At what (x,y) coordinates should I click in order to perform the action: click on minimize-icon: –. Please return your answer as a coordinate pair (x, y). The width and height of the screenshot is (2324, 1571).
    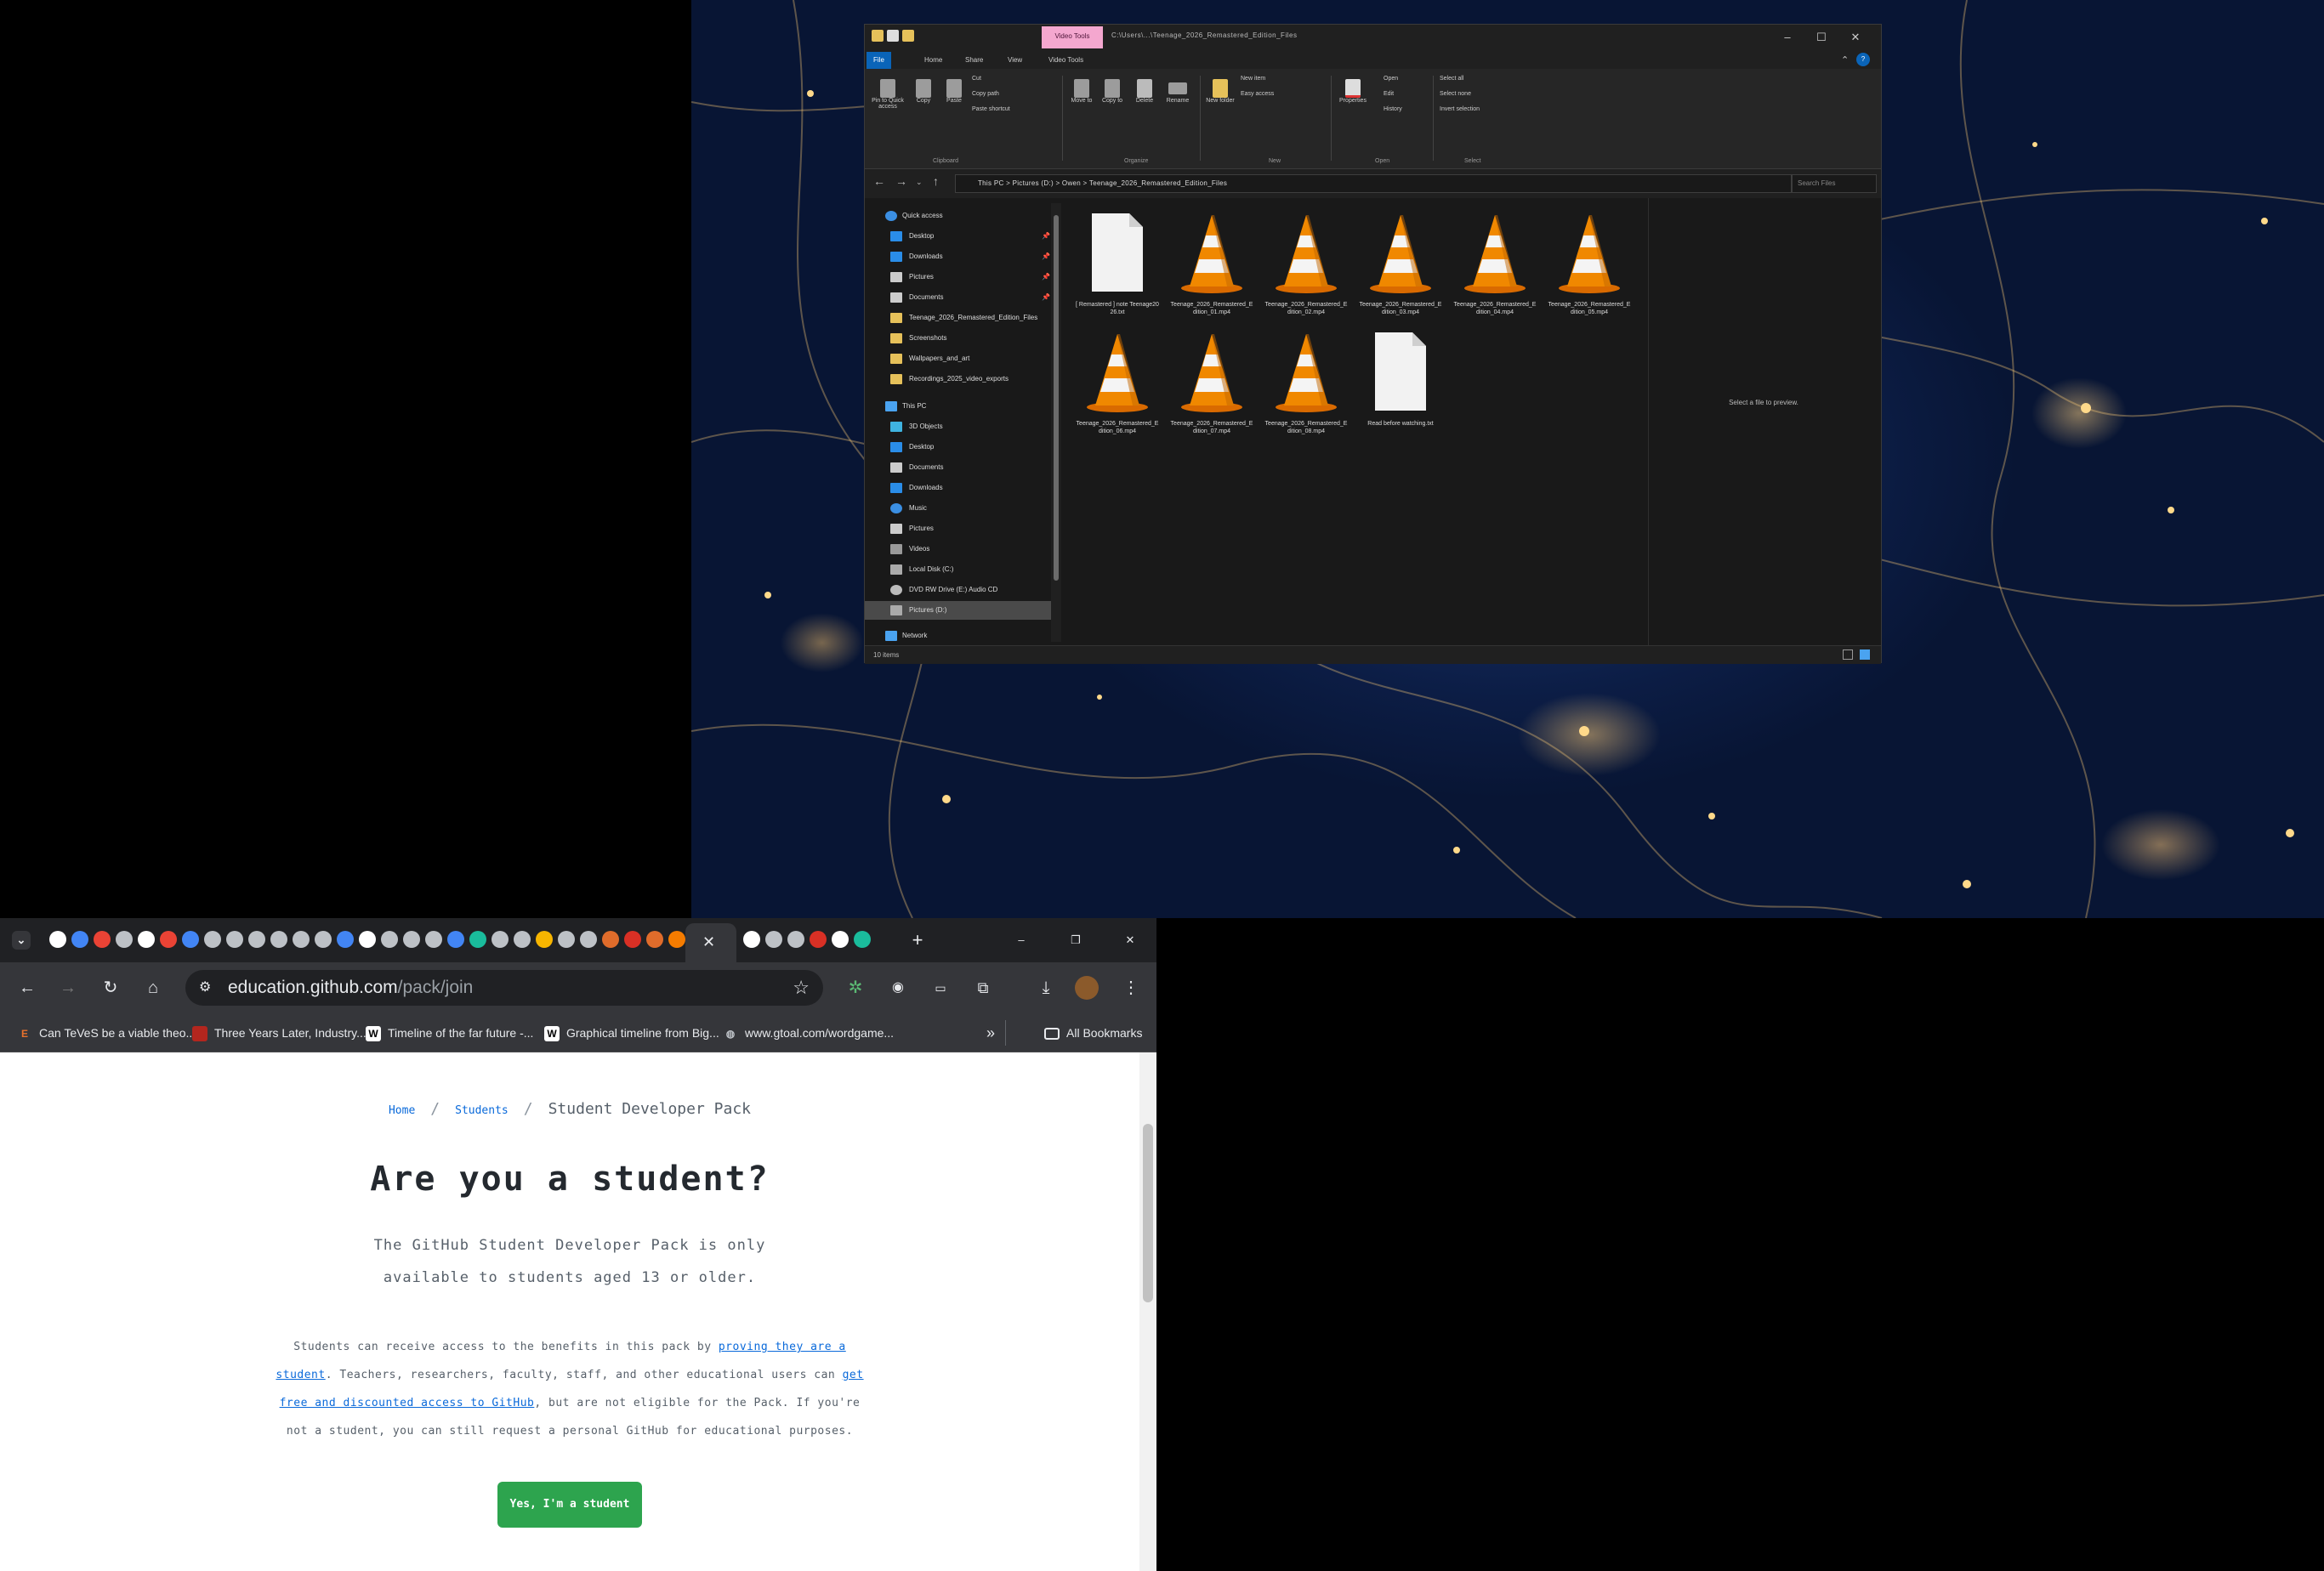
    Looking at the image, I should click on (1021, 940).